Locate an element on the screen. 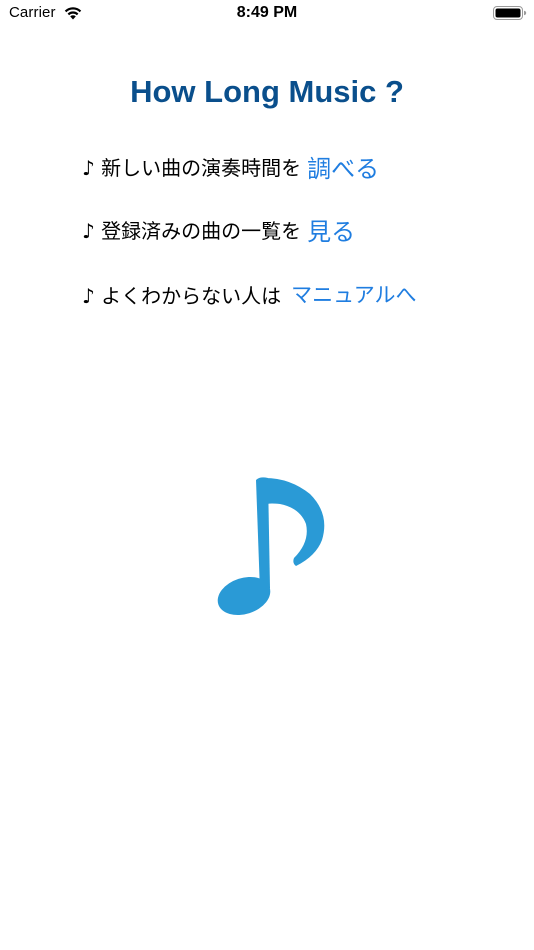 This screenshot has width=534, height=950. manual-link: マニュアルへ is located at coordinates (353, 294).